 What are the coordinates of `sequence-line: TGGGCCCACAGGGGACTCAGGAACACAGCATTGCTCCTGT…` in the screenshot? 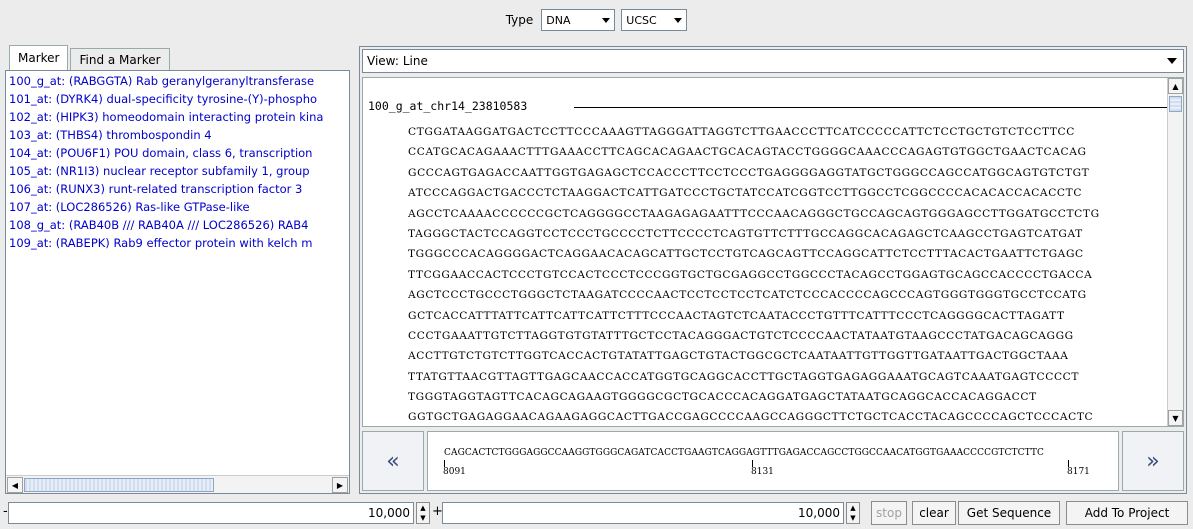 It's located at (746, 254).